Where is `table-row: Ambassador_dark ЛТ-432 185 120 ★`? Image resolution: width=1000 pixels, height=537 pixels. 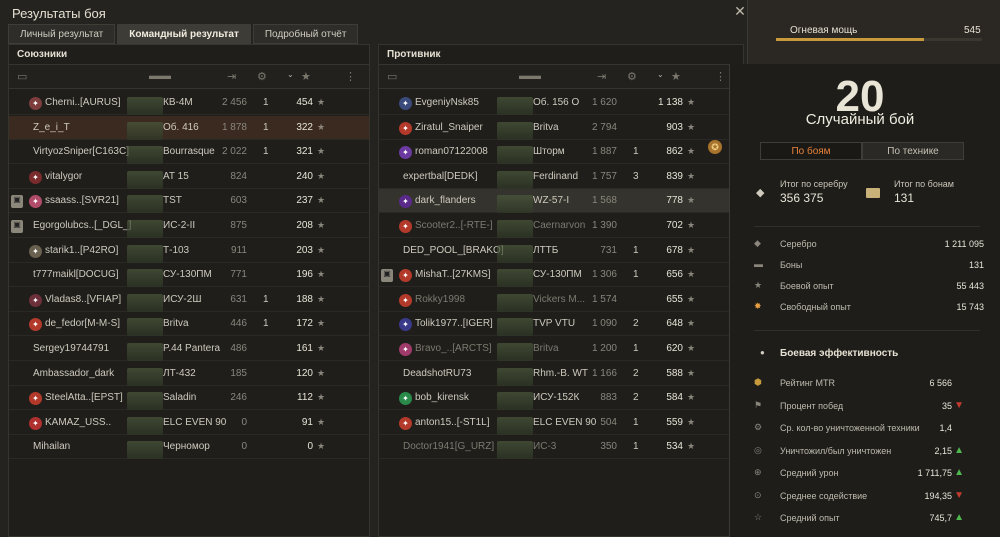 table-row: Ambassador_dark ЛТ-432 185 120 ★ is located at coordinates (189, 374).